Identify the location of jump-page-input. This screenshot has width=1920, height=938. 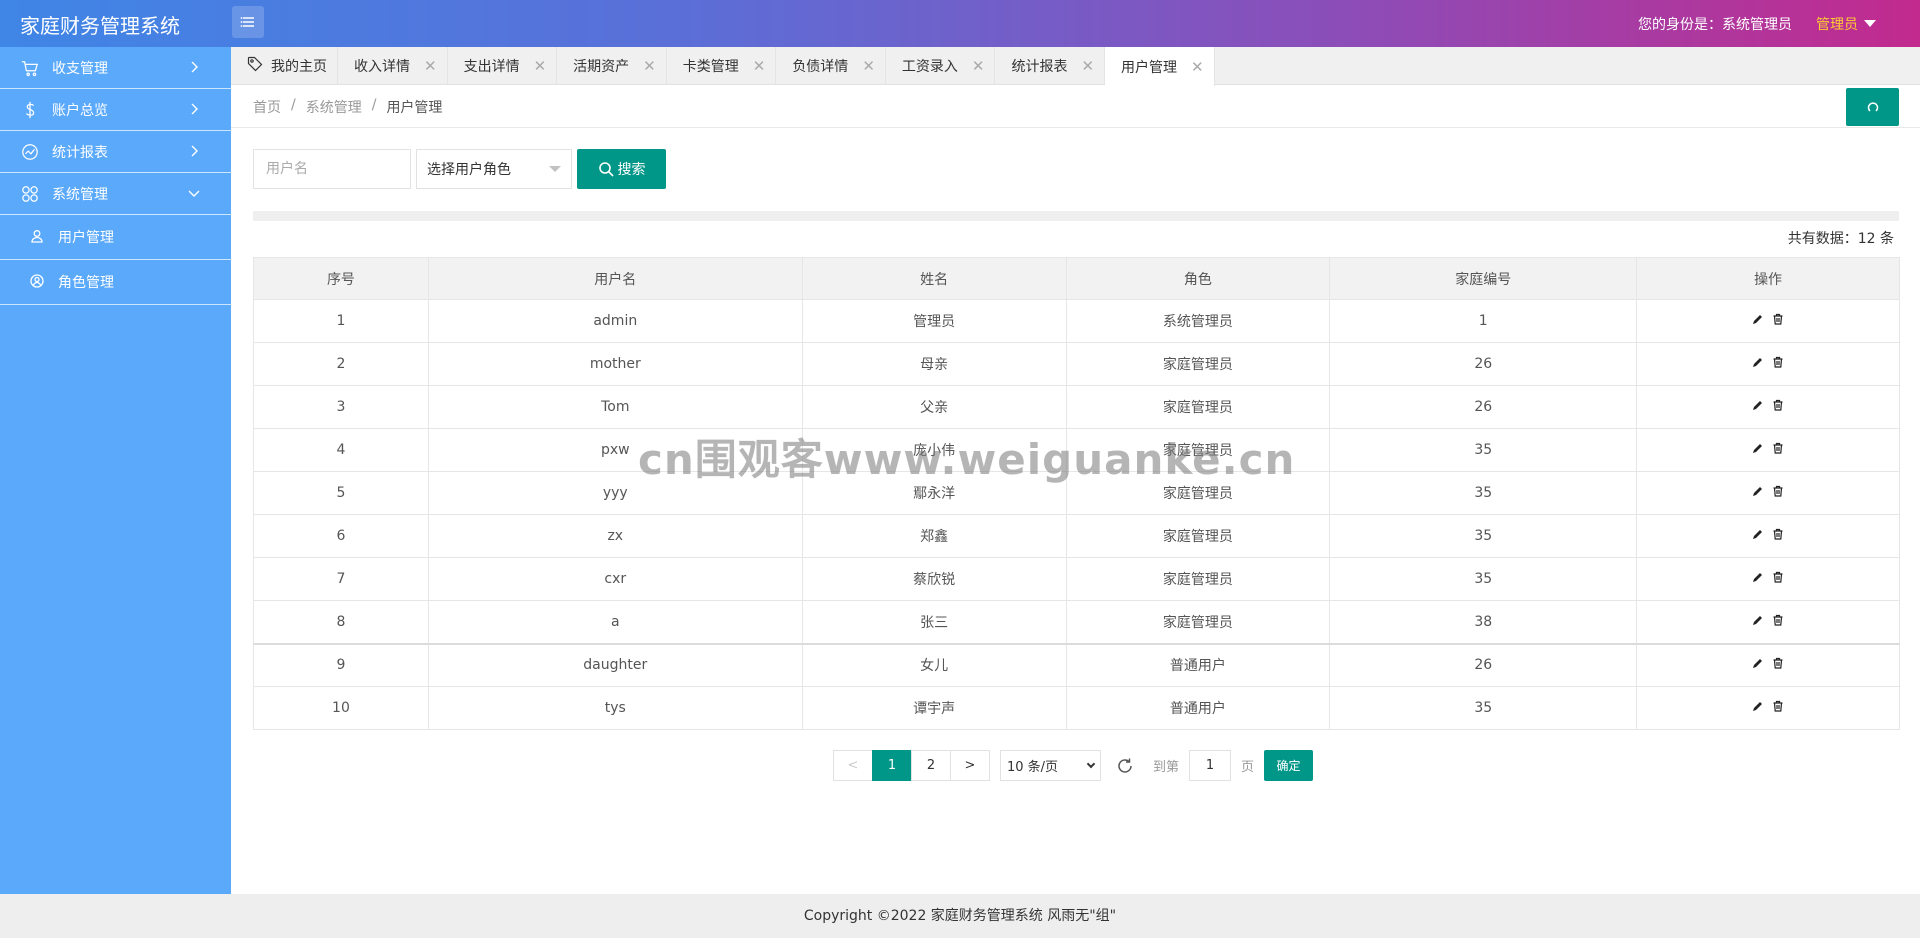
(1210, 765).